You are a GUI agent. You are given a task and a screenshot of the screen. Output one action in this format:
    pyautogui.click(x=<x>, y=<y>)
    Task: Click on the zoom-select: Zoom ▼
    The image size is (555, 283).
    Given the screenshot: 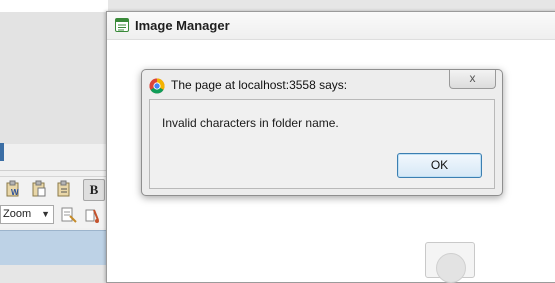 What is the action you would take?
    pyautogui.click(x=27, y=214)
    